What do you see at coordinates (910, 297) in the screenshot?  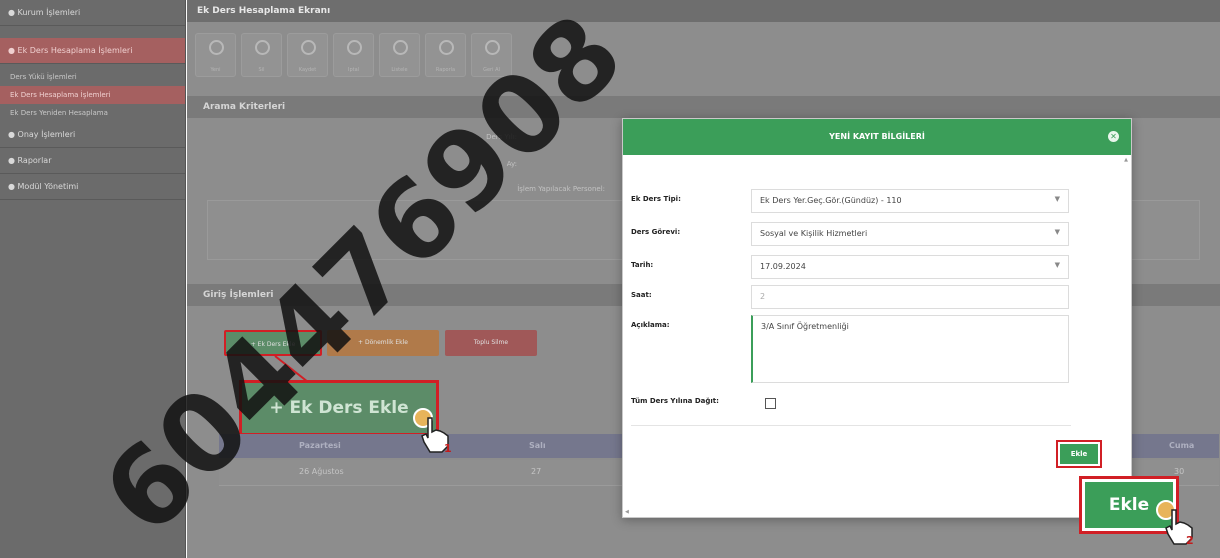 I see `hours-input: 2` at bounding box center [910, 297].